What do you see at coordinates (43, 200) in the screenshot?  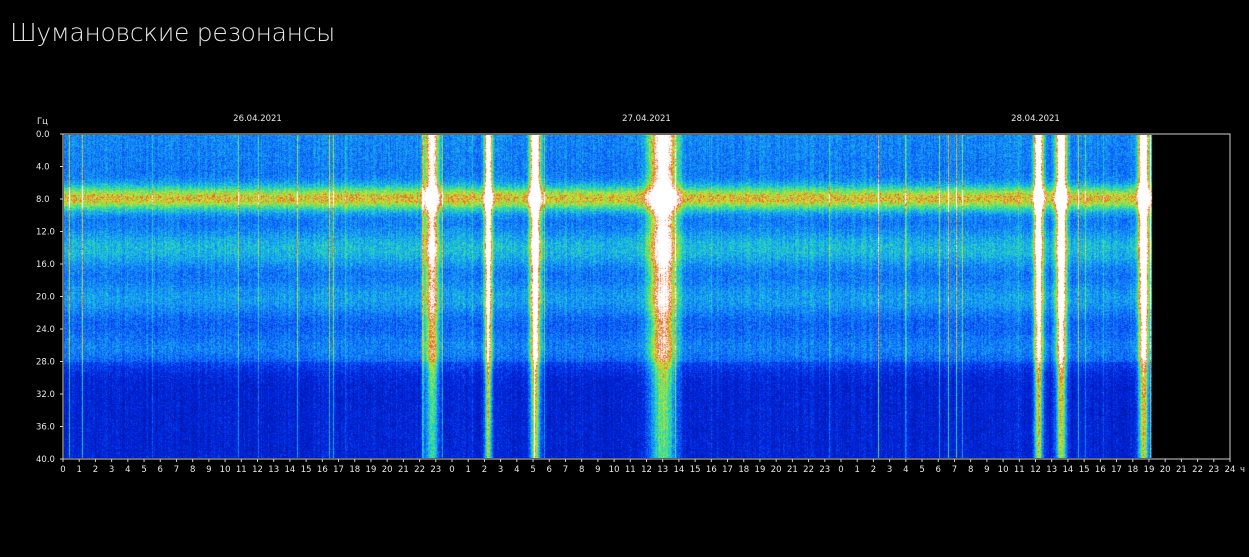 I see `y-tick-label: 8.0` at bounding box center [43, 200].